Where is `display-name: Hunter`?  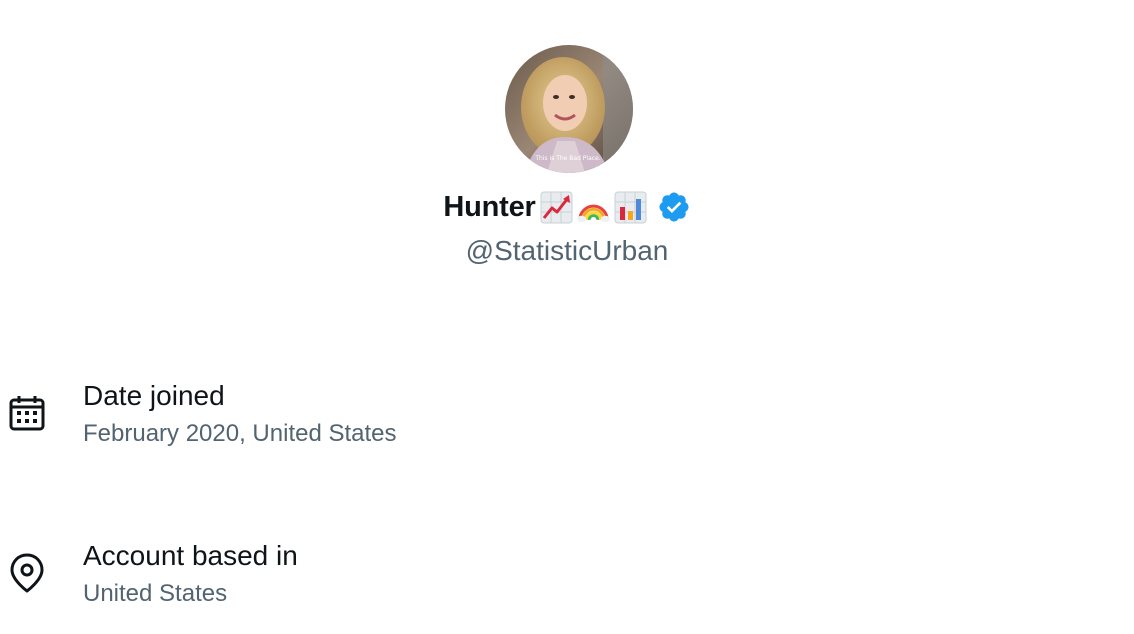
display-name: Hunter is located at coordinates (489, 206).